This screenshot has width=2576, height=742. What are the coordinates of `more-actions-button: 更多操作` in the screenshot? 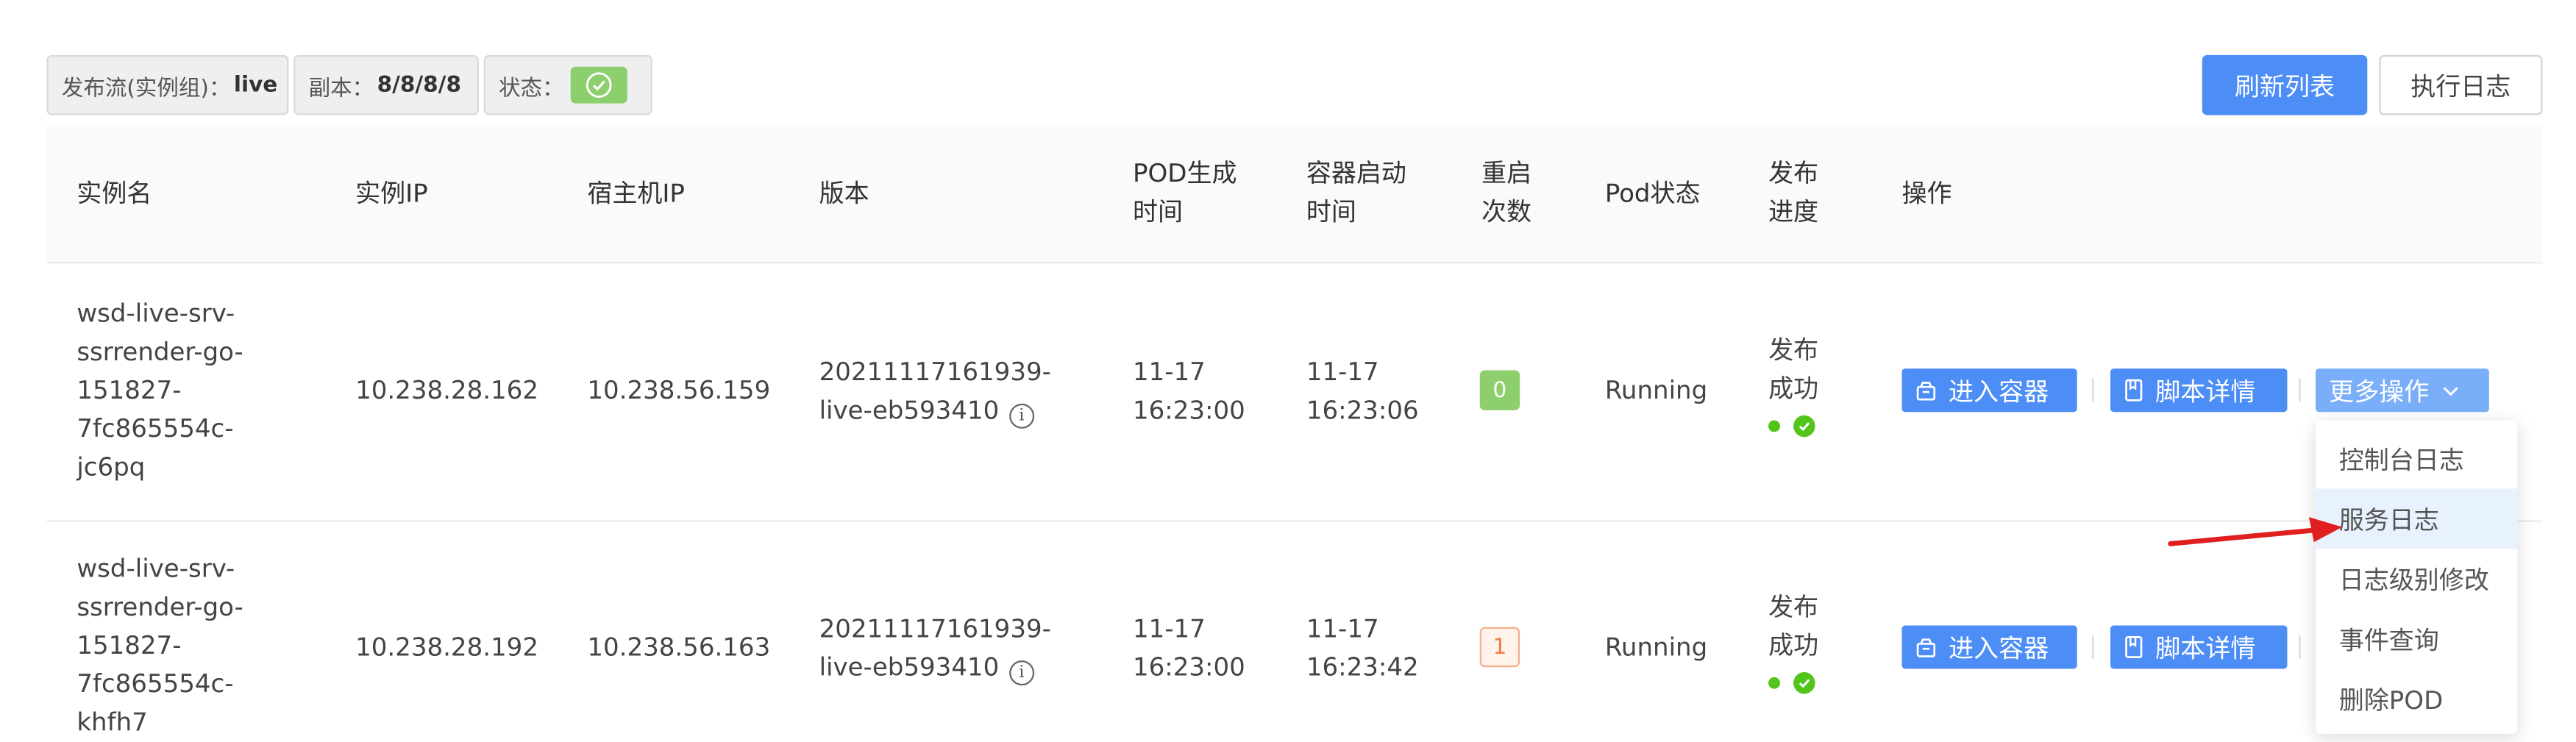 It's located at (2402, 391).